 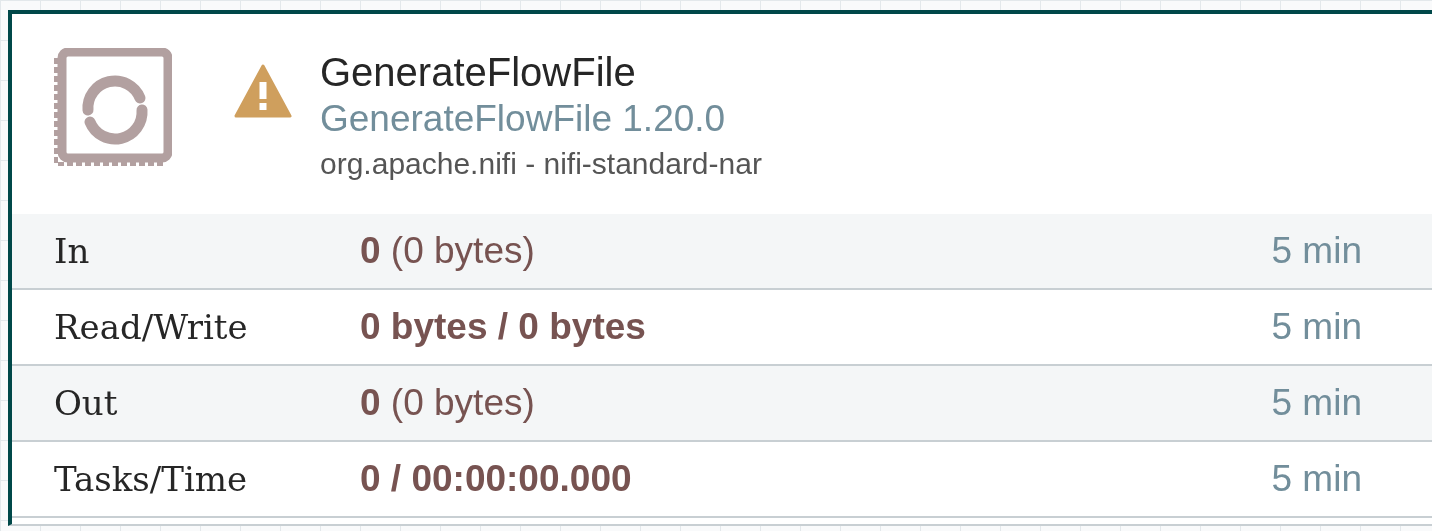 I want to click on processor-type: GenerateFlowFile 1.20.0, so click(x=523, y=119).